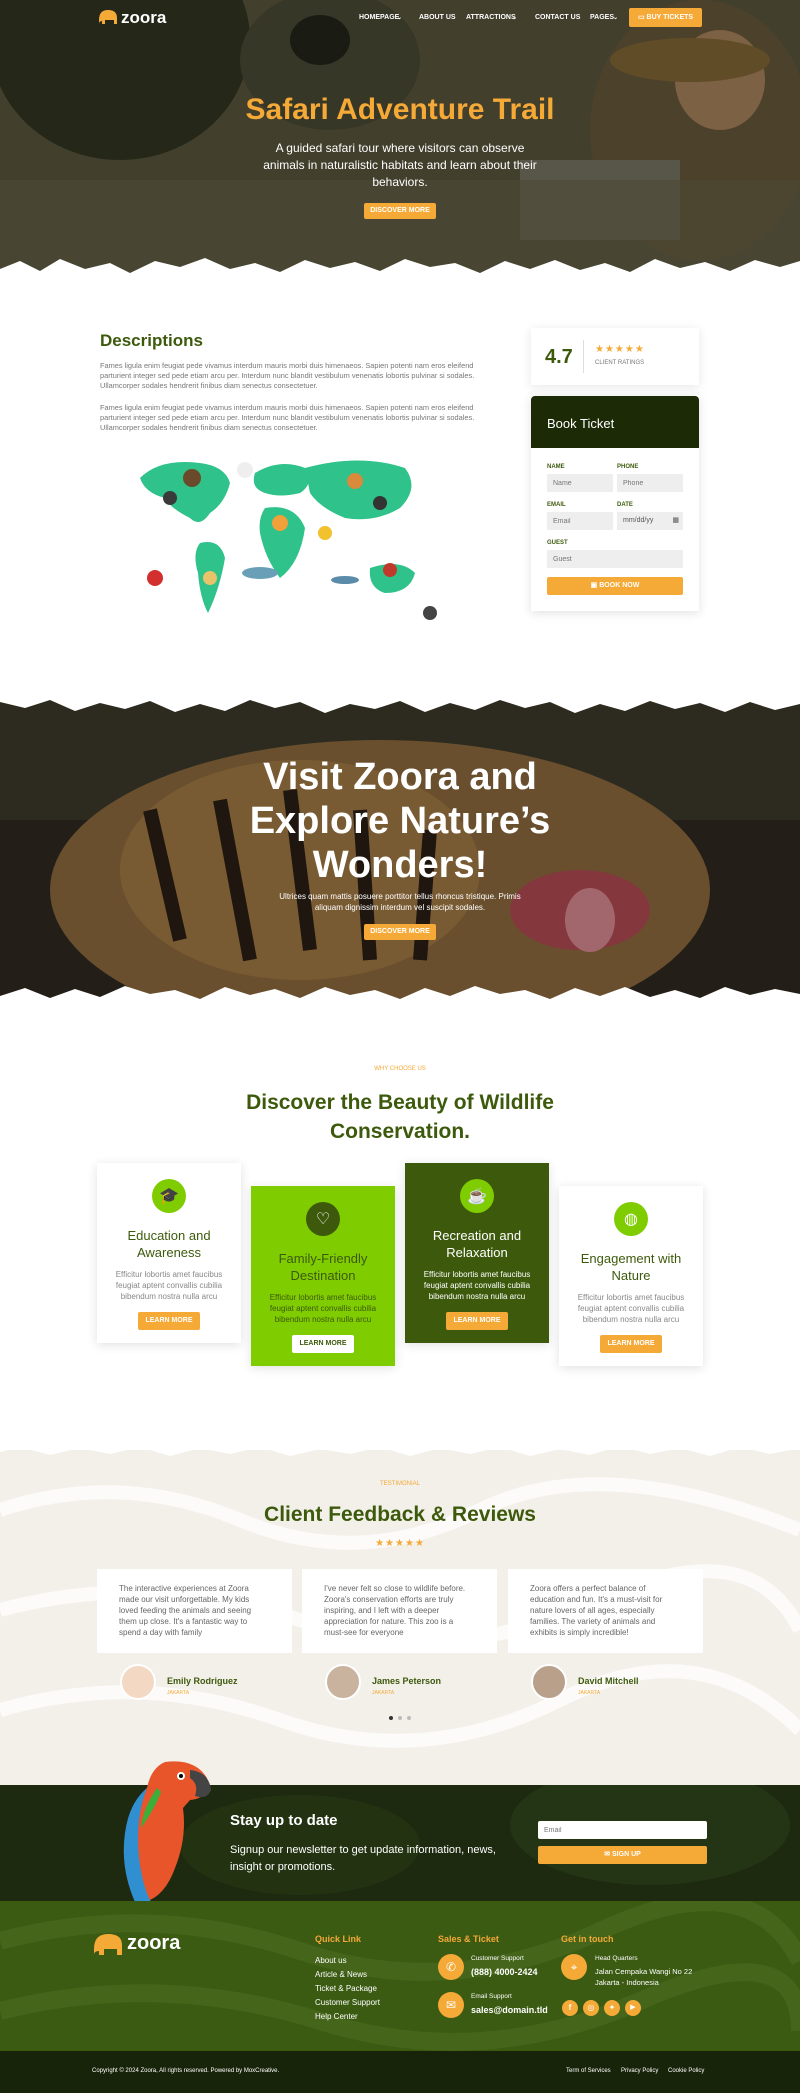 Image resolution: width=800 pixels, height=2093 pixels. What do you see at coordinates (497, 1958) in the screenshot?
I see `support-label: Customer Support` at bounding box center [497, 1958].